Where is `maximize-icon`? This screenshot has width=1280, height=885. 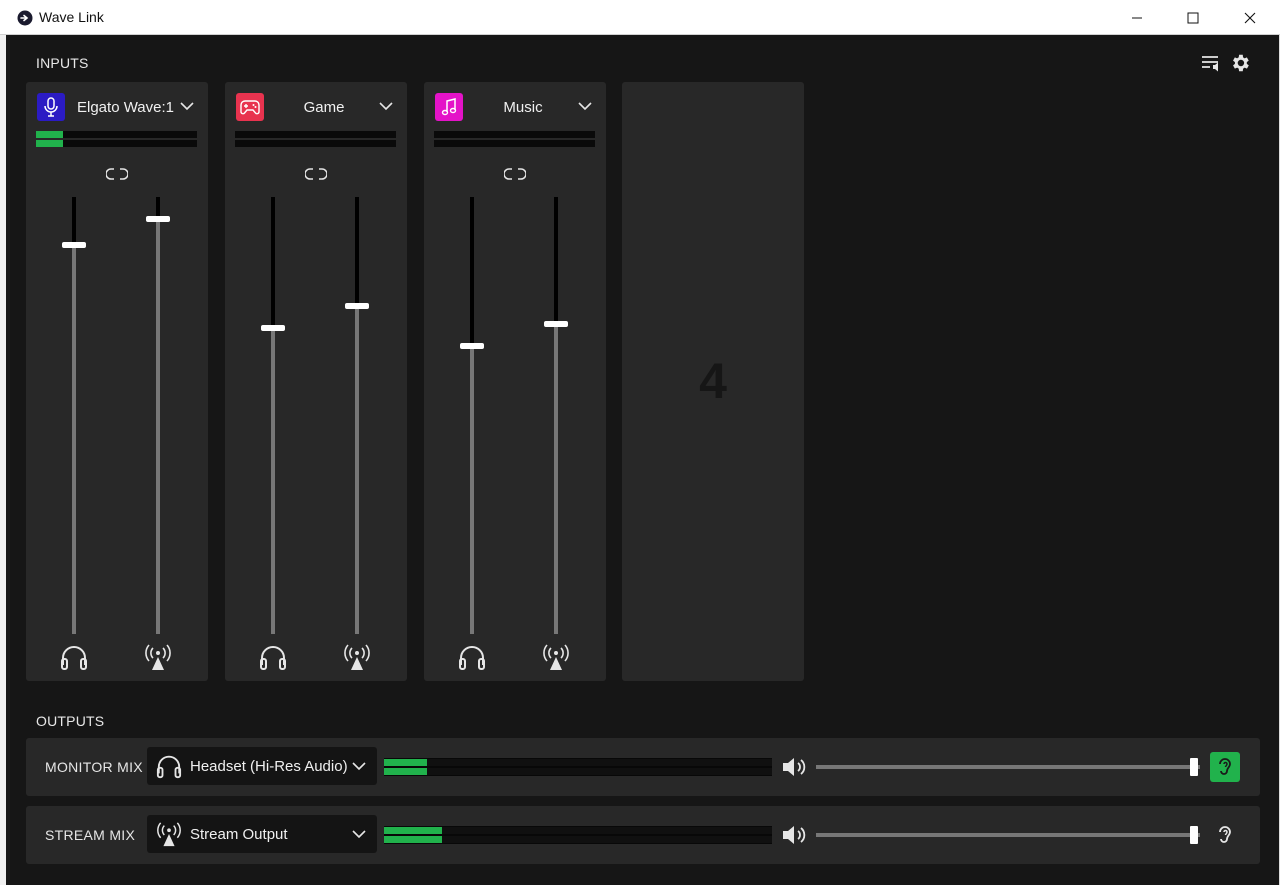 maximize-icon is located at coordinates (1193, 17).